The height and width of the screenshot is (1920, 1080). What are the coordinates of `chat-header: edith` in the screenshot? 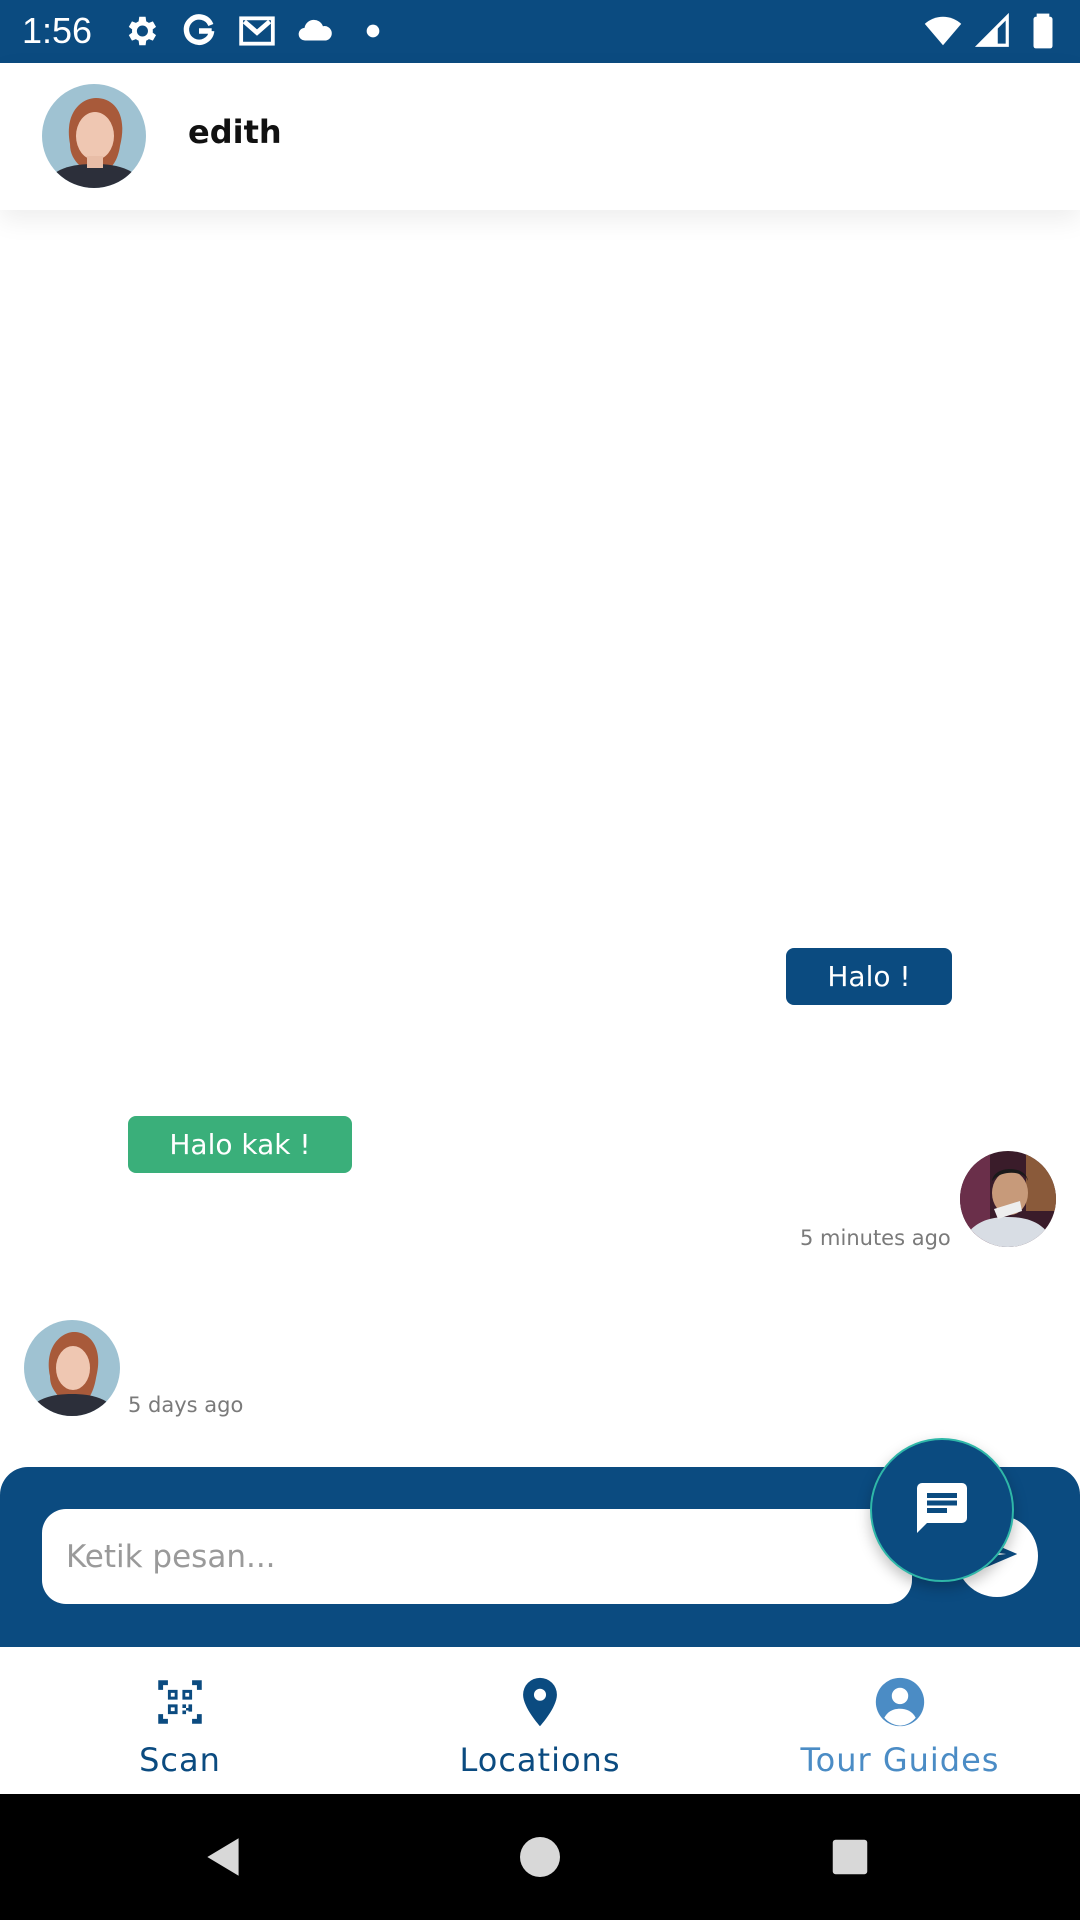 It's located at (540, 136).